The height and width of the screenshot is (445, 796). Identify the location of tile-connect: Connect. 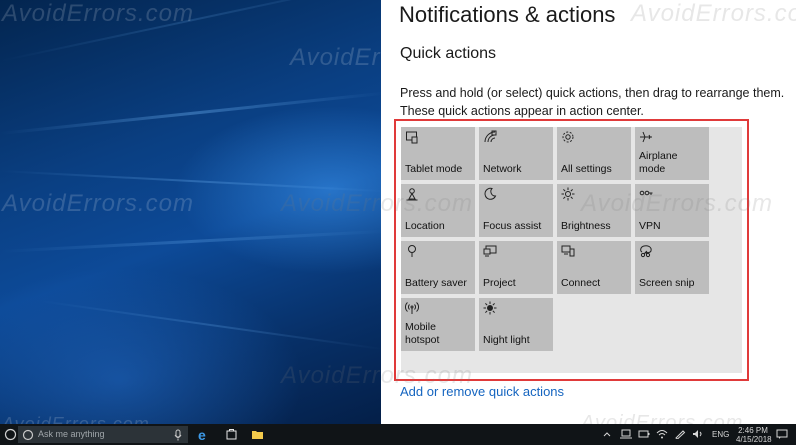
(594, 267).